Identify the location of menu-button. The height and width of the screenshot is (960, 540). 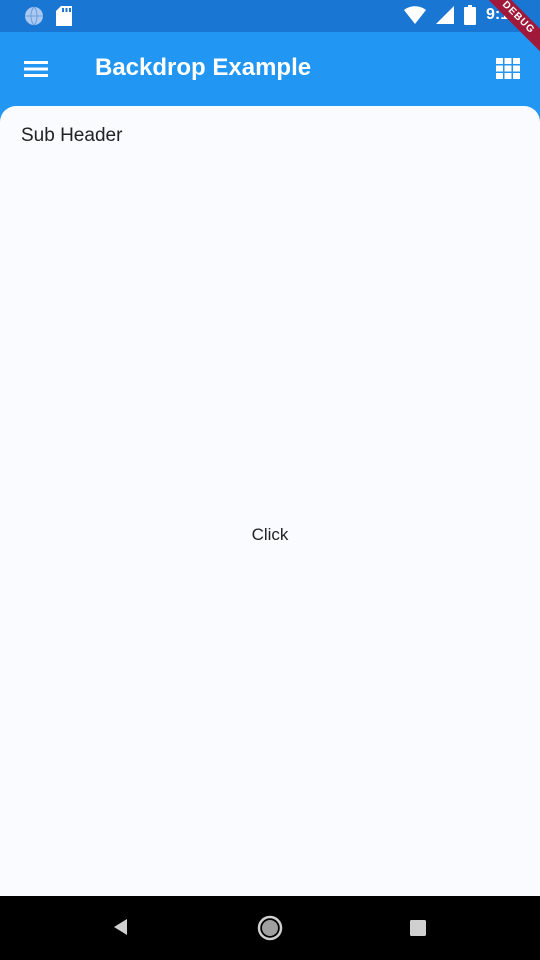
(37, 69).